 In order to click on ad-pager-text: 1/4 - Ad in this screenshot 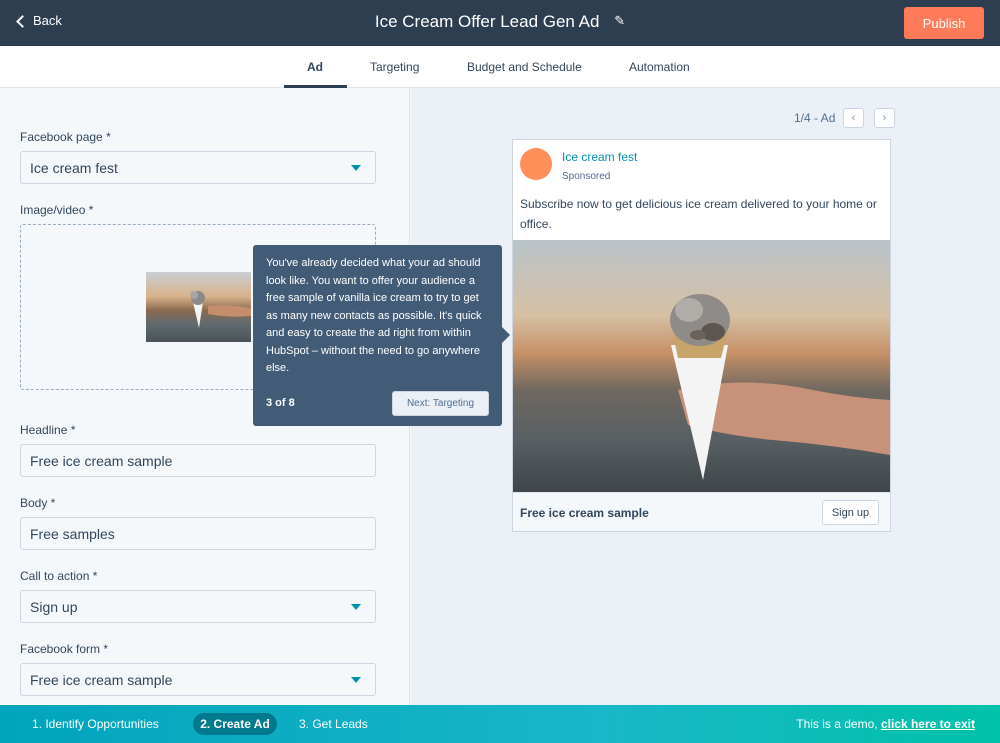, I will do `click(815, 118)`.